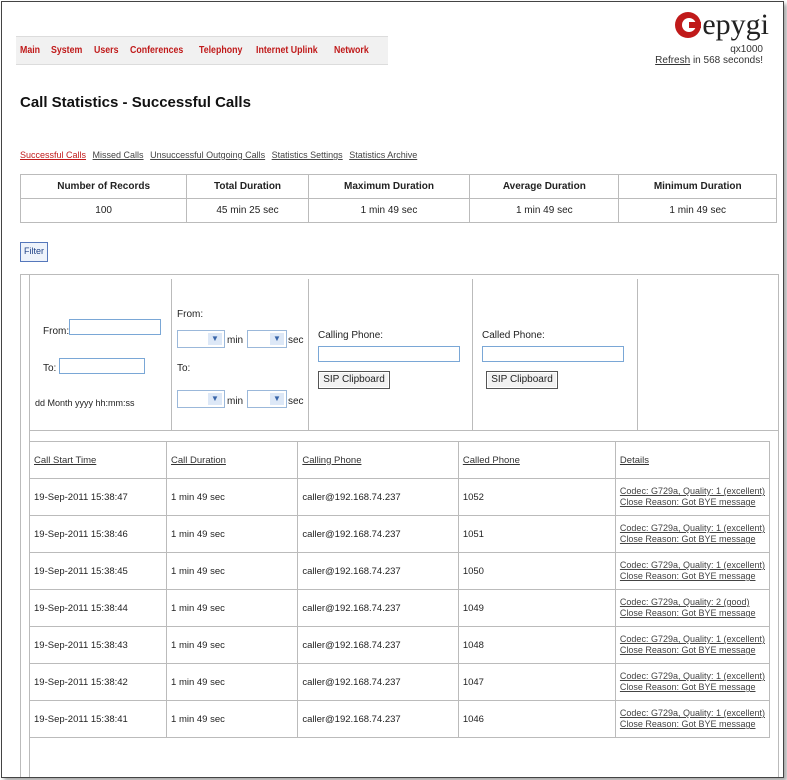 The image size is (787, 780). What do you see at coordinates (389, 186) in the screenshot?
I see `summary-header: Maximum Duration` at bounding box center [389, 186].